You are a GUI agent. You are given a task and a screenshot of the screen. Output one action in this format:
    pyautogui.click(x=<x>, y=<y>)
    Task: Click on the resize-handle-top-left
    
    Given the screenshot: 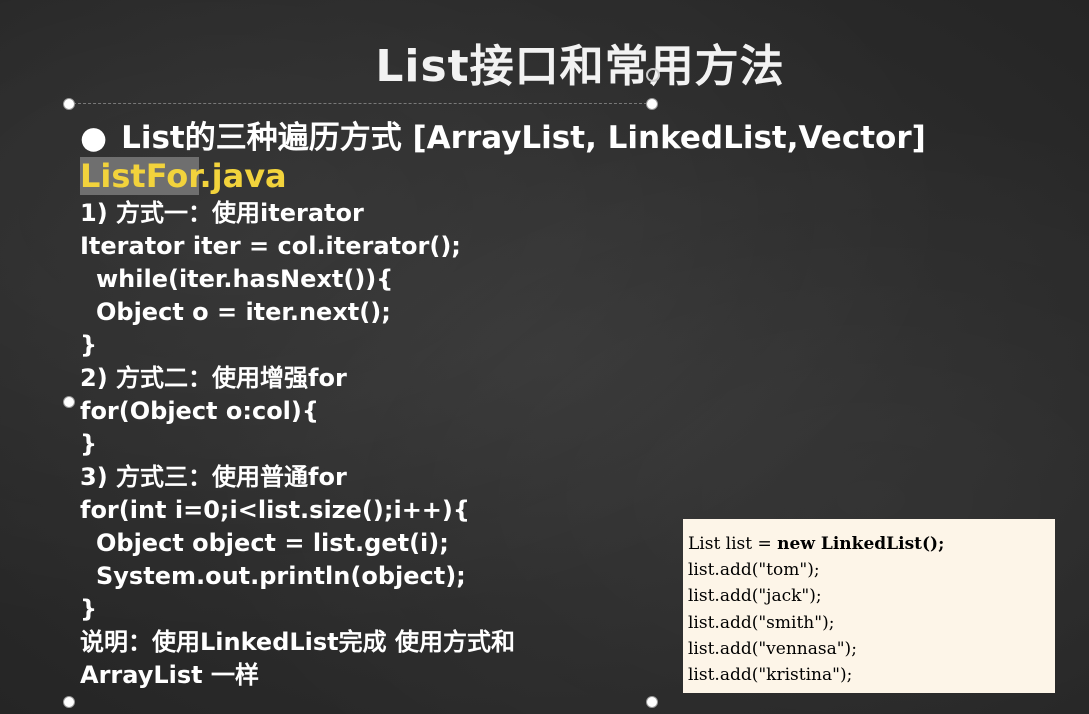 What is the action you would take?
    pyautogui.click(x=69, y=104)
    